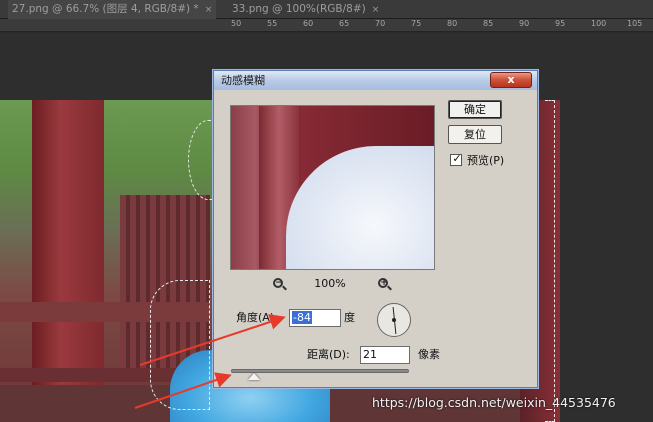 The width and height of the screenshot is (653, 422). I want to click on ruler-label: 95, so click(560, 23).